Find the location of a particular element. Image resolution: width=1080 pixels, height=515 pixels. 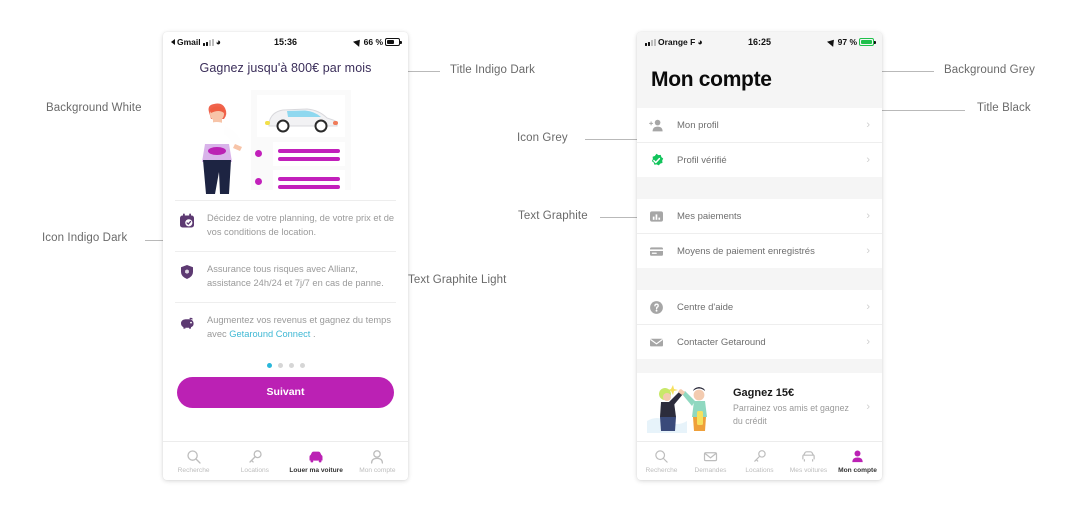

annotation-text-graphite-light: Text Graphite Light is located at coordinates (457, 280).